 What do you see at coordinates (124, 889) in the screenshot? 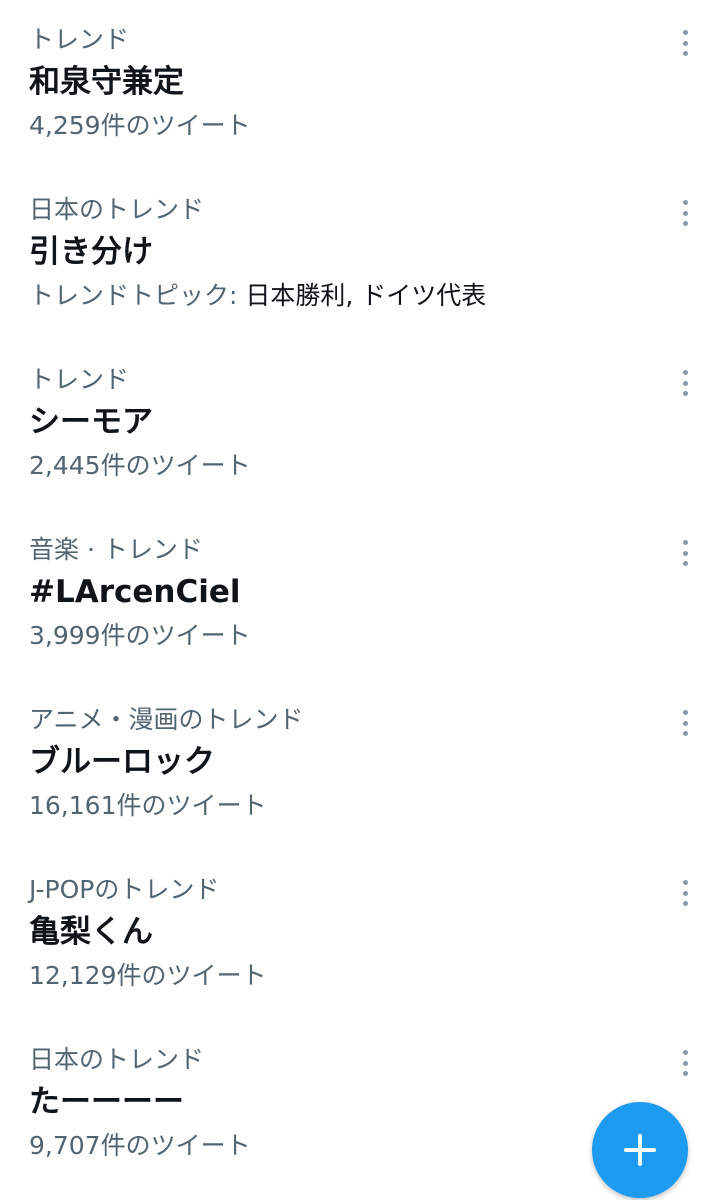
I see `trend-context: J-POPのトレンド` at bounding box center [124, 889].